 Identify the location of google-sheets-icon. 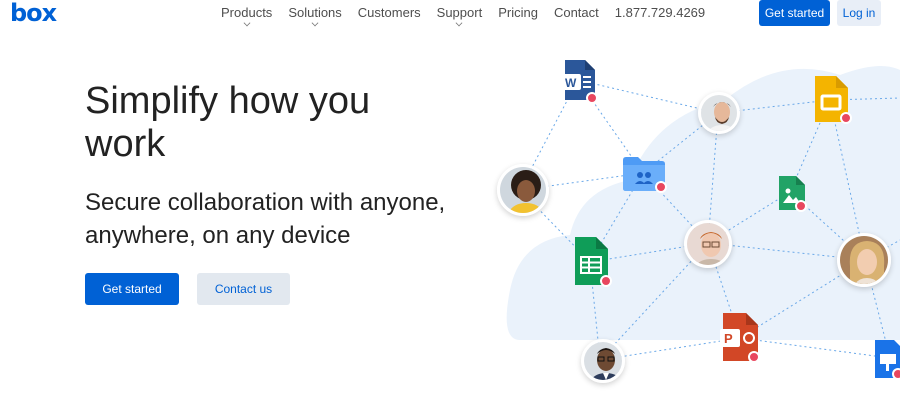
(592, 262).